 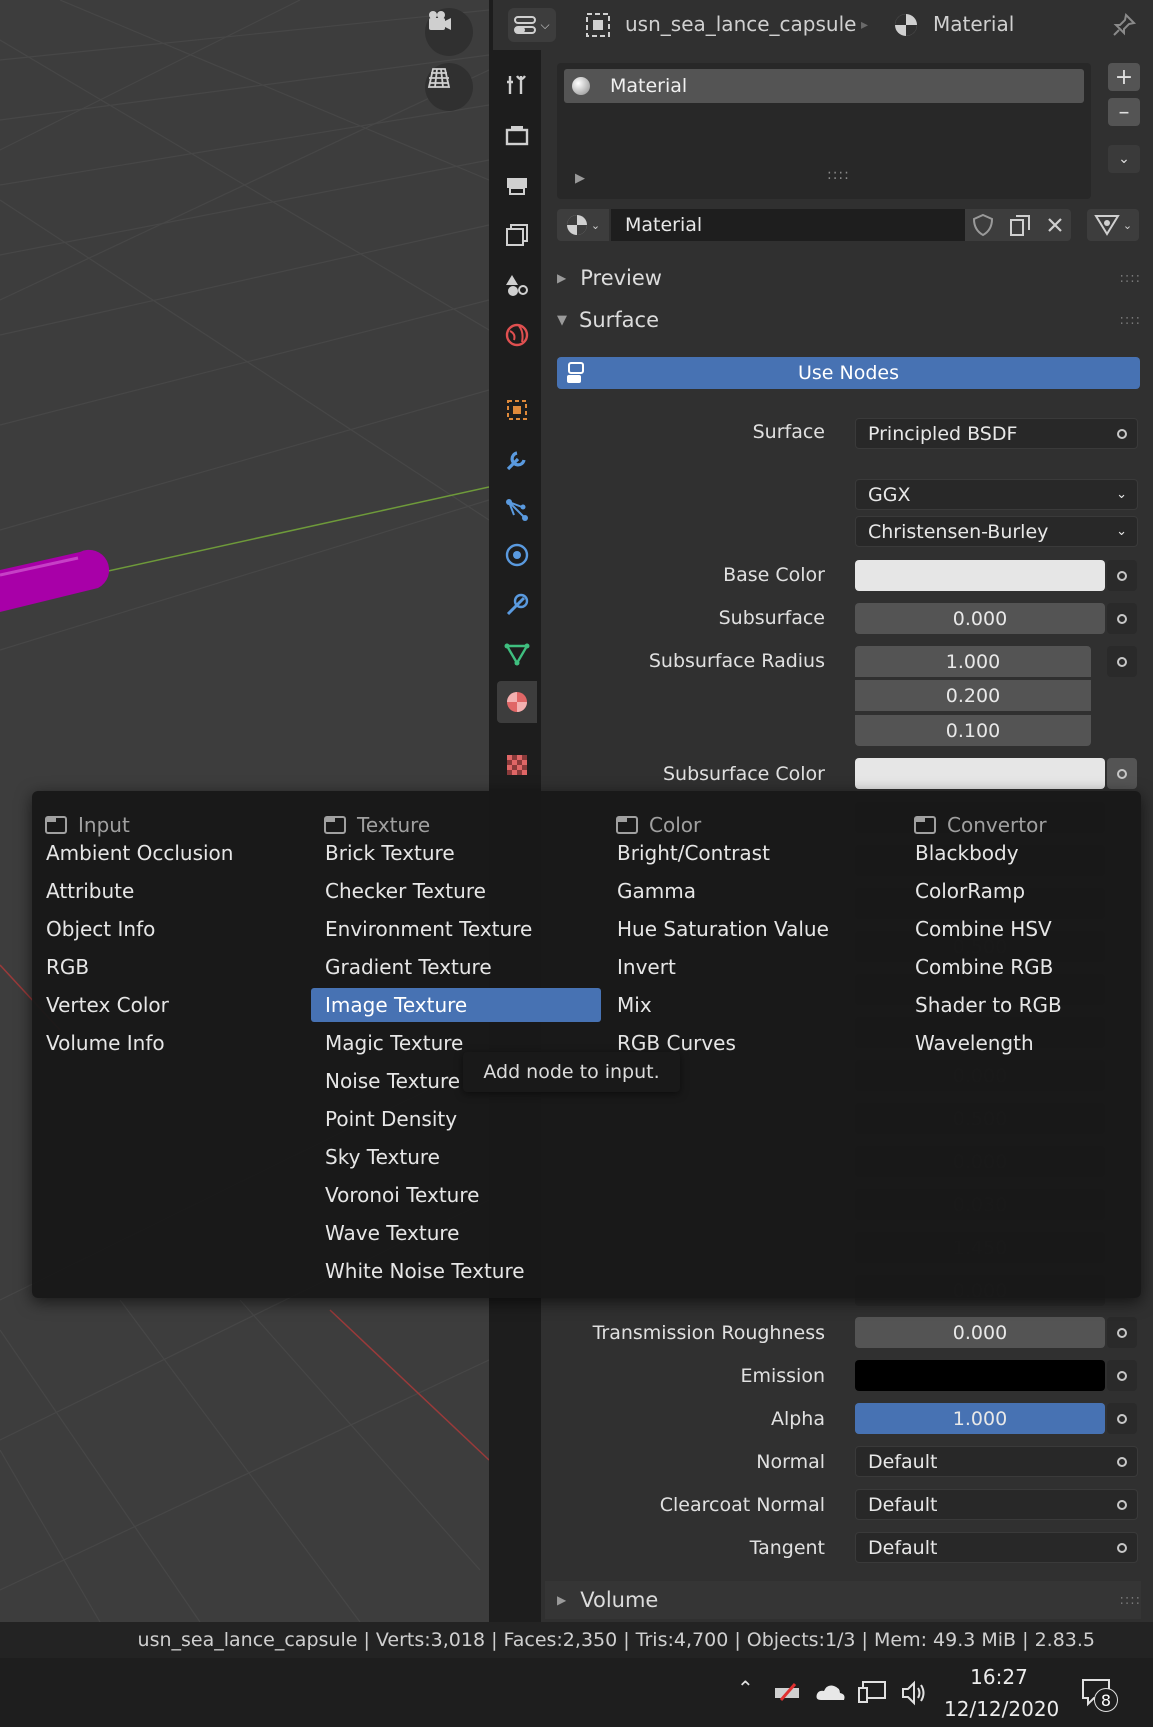 I want to click on material-icon, so click(x=517, y=702).